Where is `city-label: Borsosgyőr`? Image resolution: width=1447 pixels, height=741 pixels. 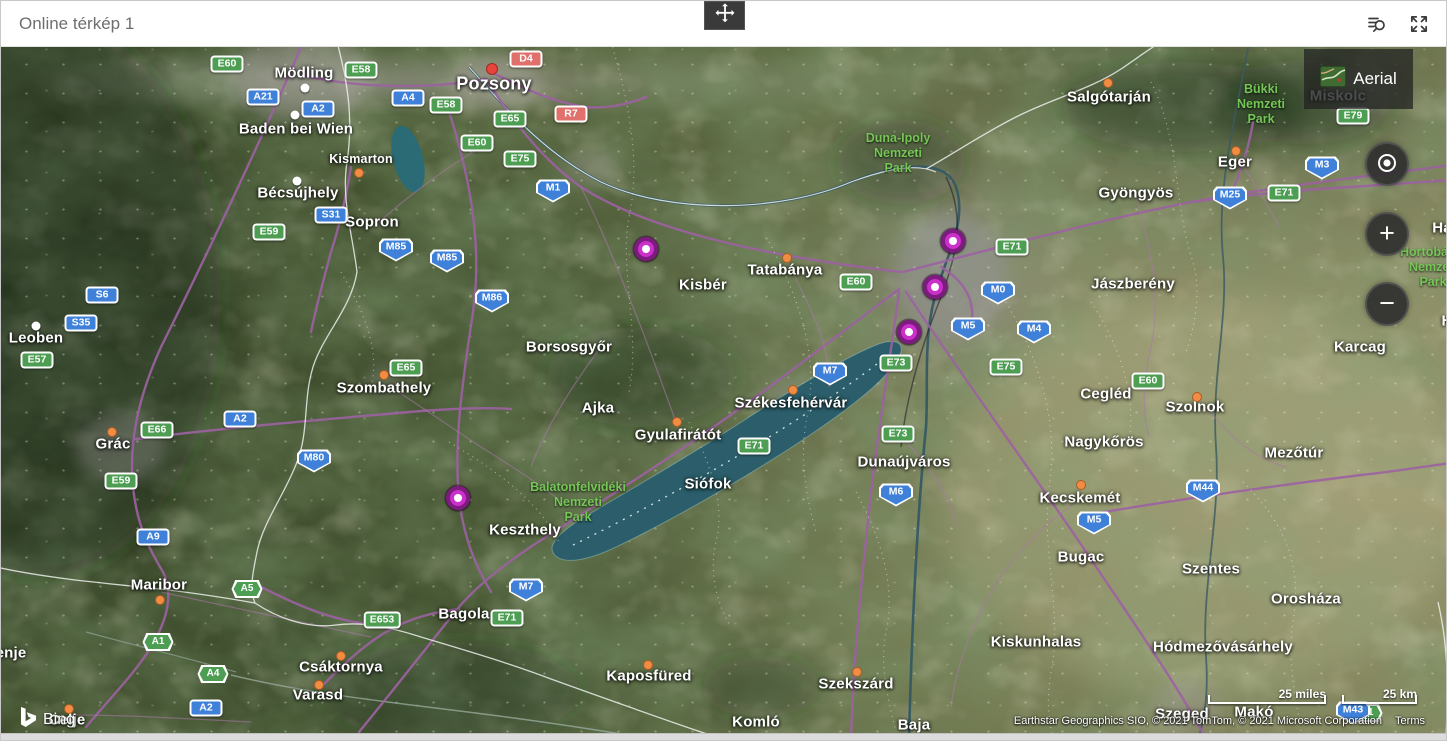 city-label: Borsosgyőr is located at coordinates (569, 347).